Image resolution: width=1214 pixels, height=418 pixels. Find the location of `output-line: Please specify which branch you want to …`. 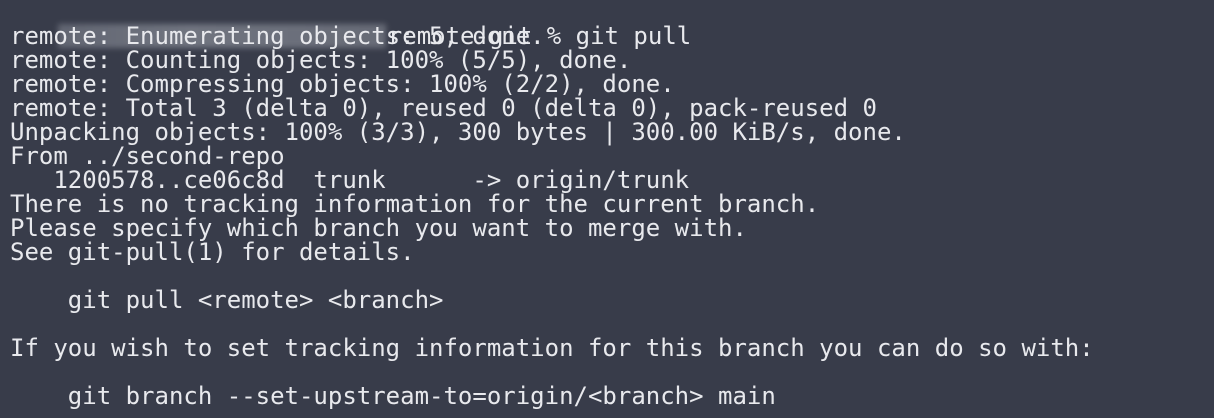

output-line: Please specify which branch you want to … is located at coordinates (378, 228).